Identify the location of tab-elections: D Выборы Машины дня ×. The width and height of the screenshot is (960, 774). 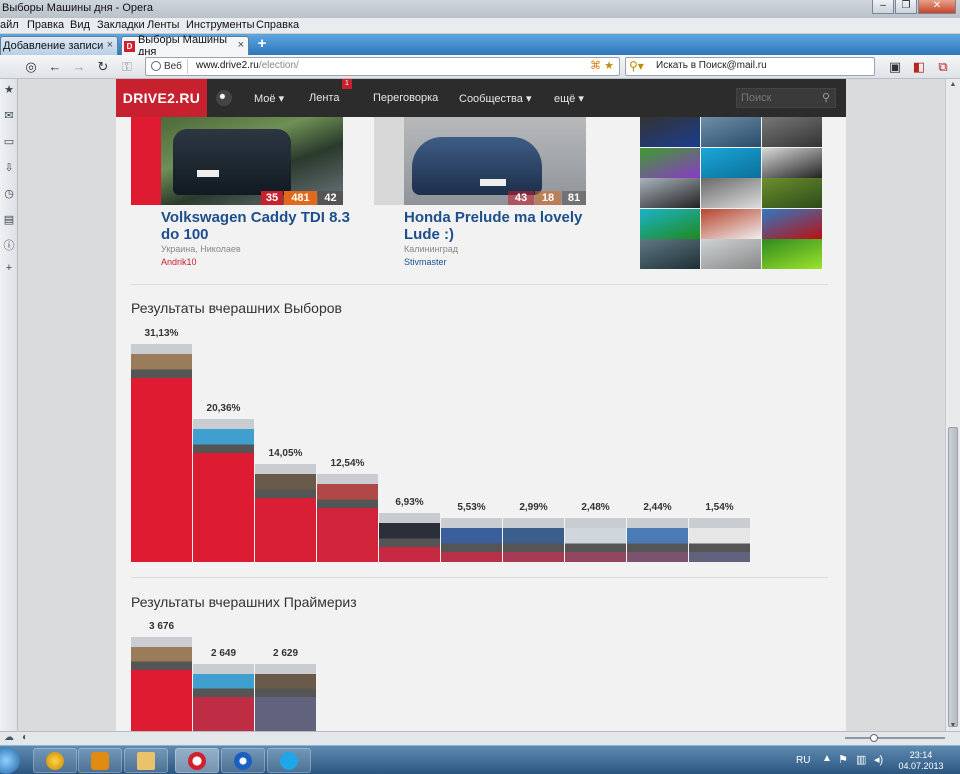
(185, 46).